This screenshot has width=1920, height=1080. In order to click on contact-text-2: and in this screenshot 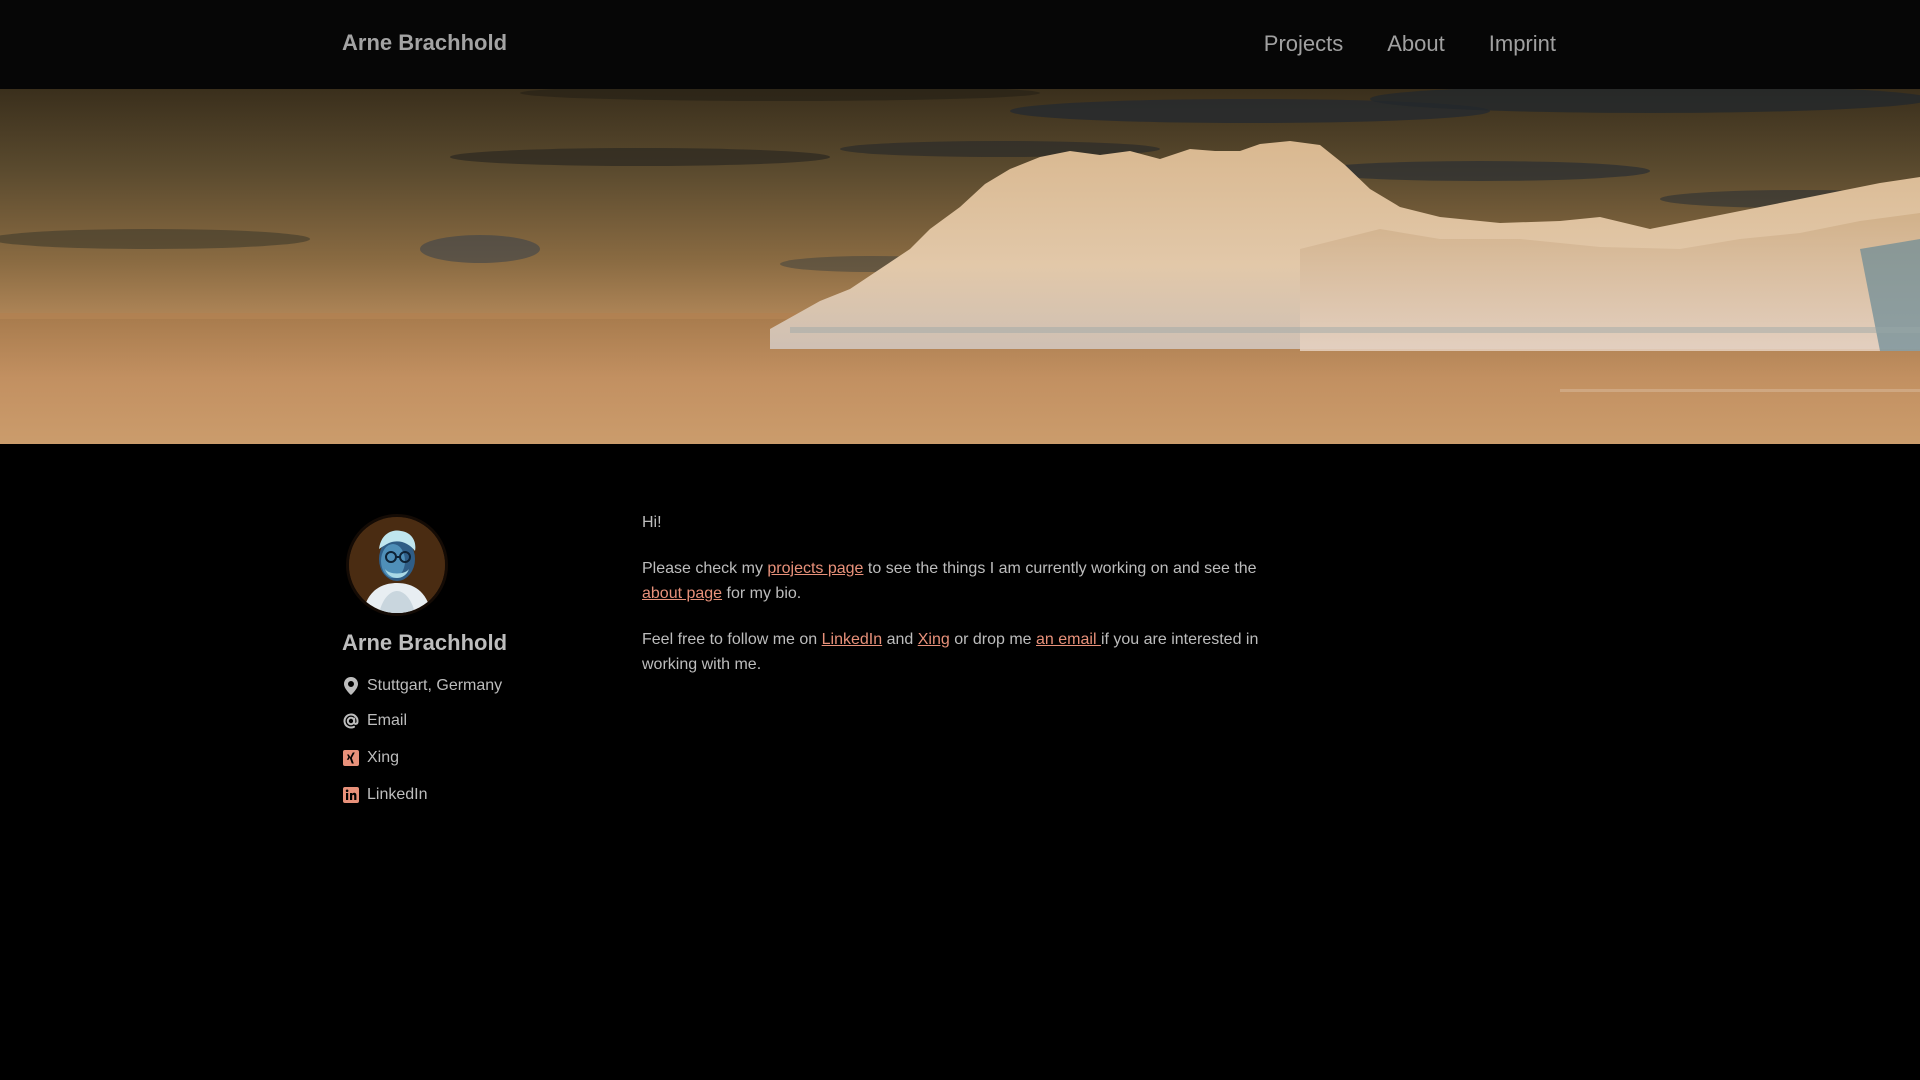, I will do `click(900, 639)`.